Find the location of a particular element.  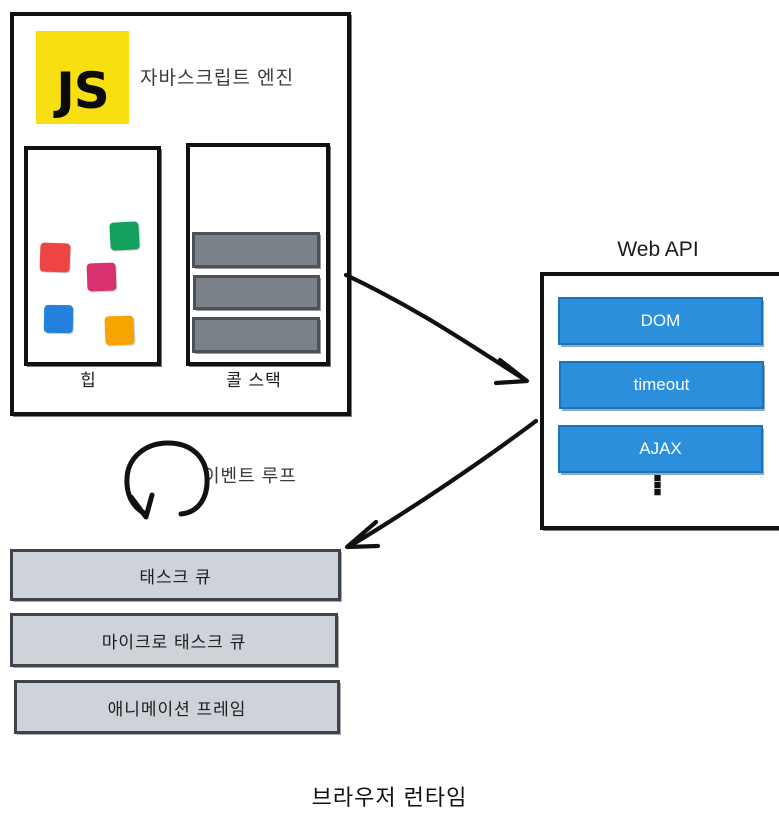

heap-object-pink is located at coordinates (101, 277).